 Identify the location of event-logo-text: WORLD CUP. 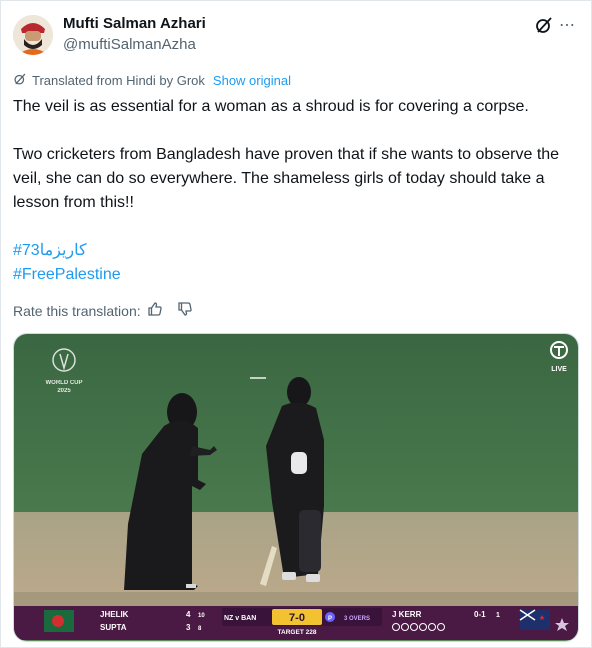
(64, 383).